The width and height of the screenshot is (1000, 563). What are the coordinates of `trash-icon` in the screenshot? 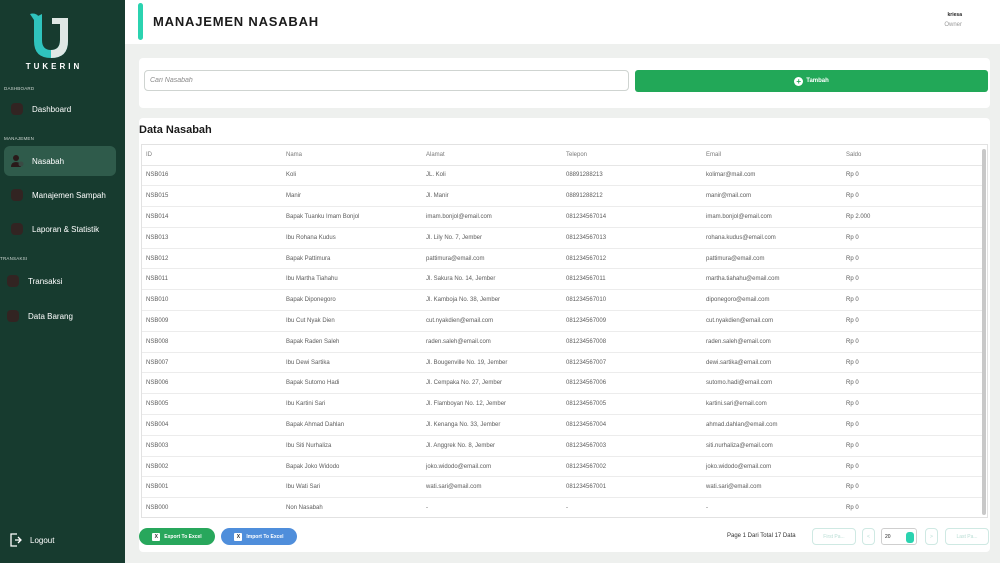 It's located at (17, 195).